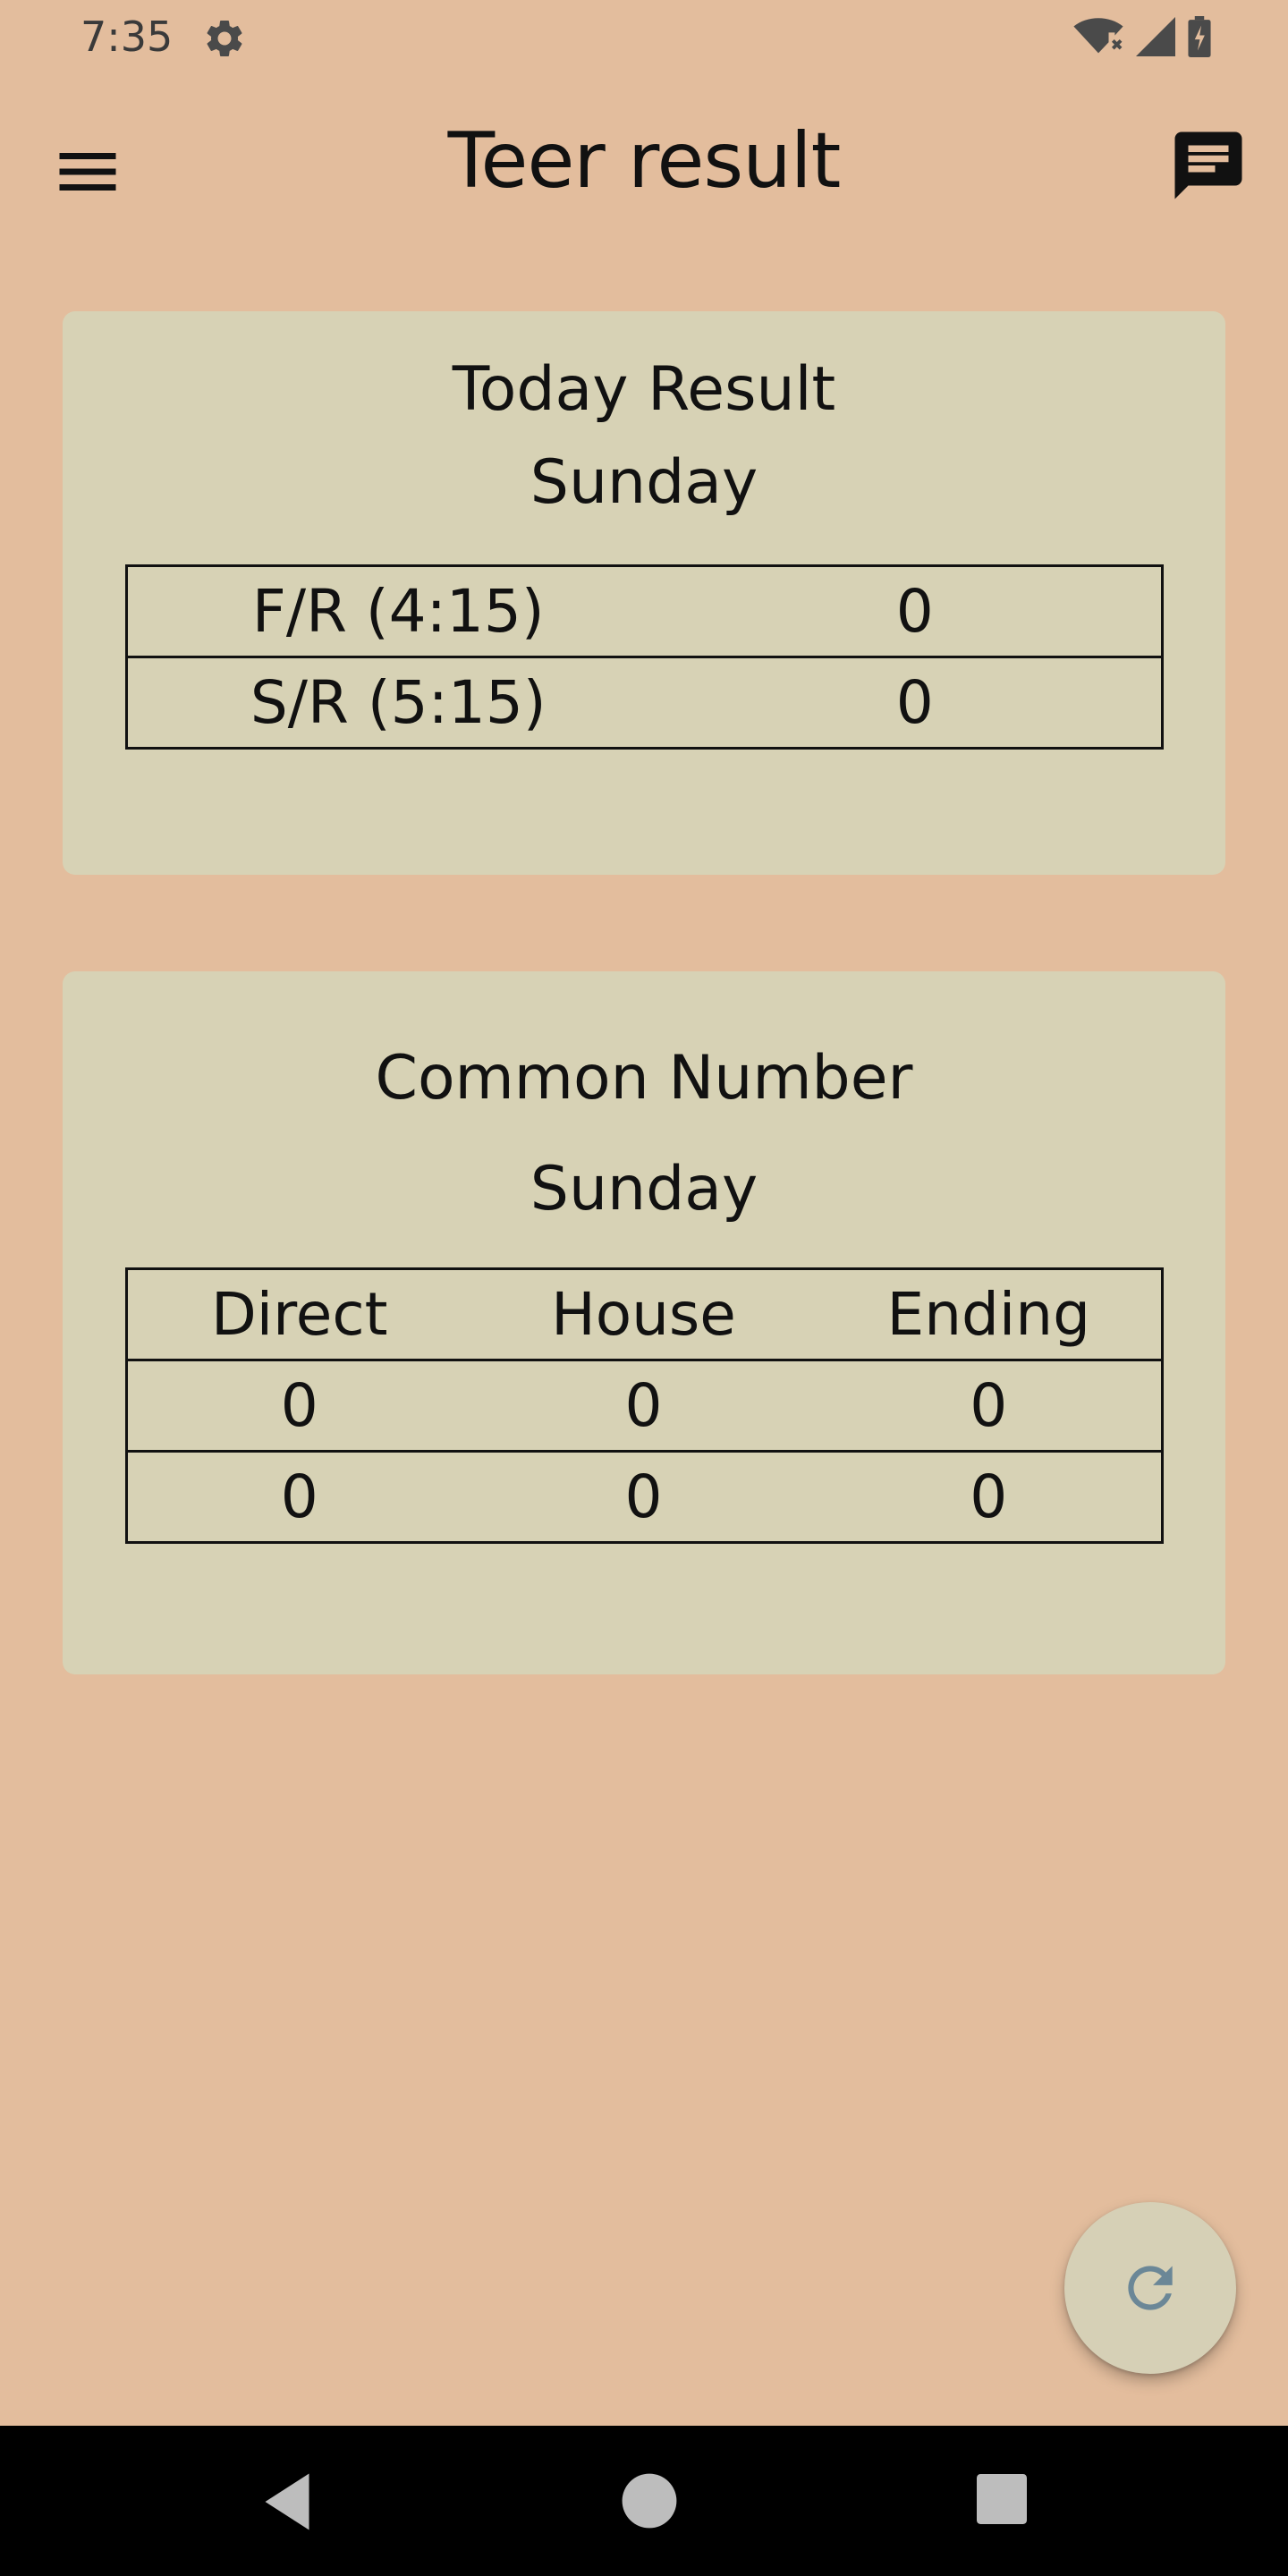  Describe the element at coordinates (1098, 36) in the screenshot. I see `wifi-off-icon` at that location.